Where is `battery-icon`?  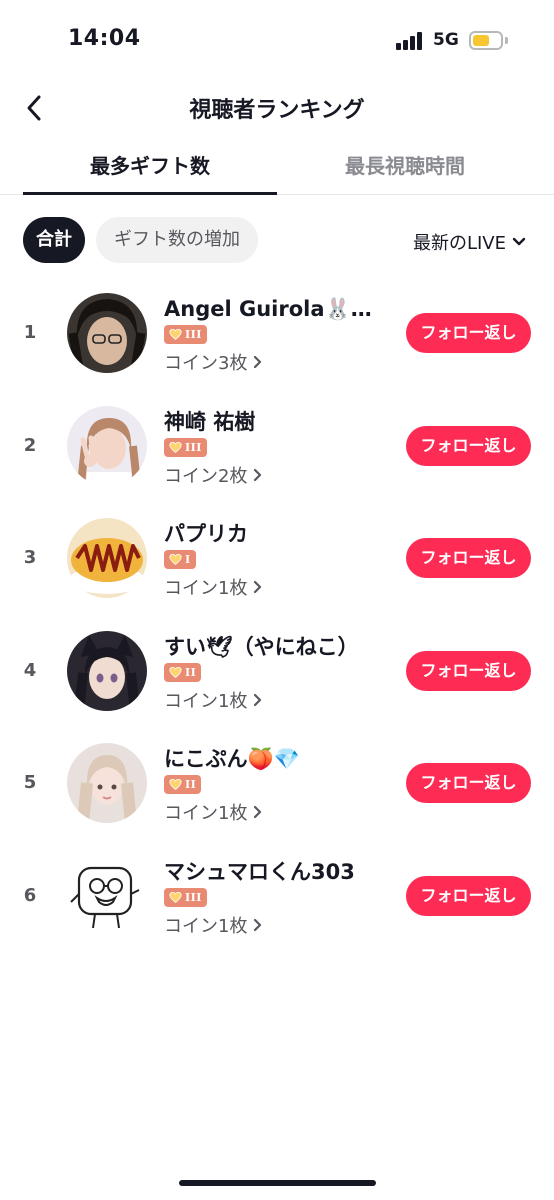
battery-icon is located at coordinates (486, 40).